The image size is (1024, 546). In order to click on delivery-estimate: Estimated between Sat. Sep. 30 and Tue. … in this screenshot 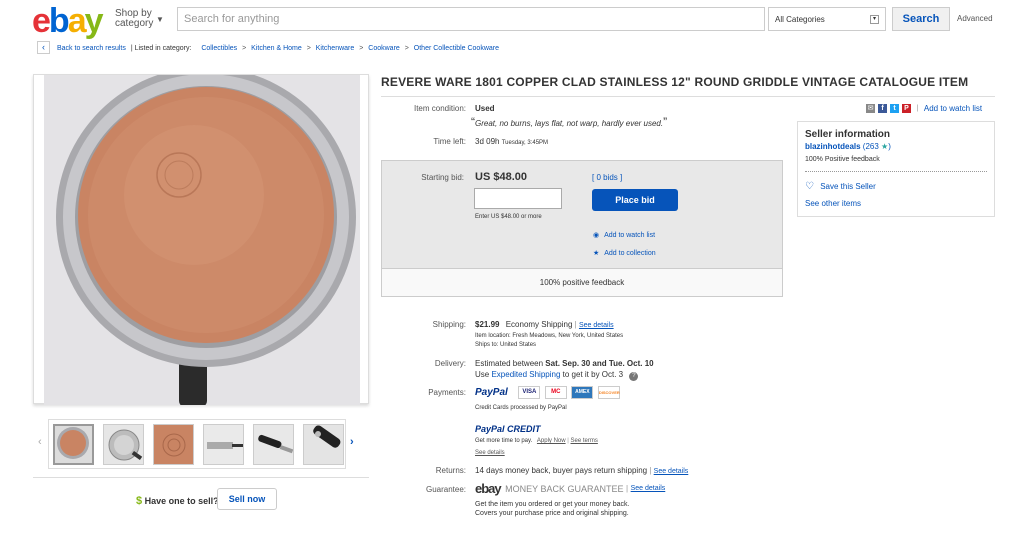, I will do `click(564, 363)`.